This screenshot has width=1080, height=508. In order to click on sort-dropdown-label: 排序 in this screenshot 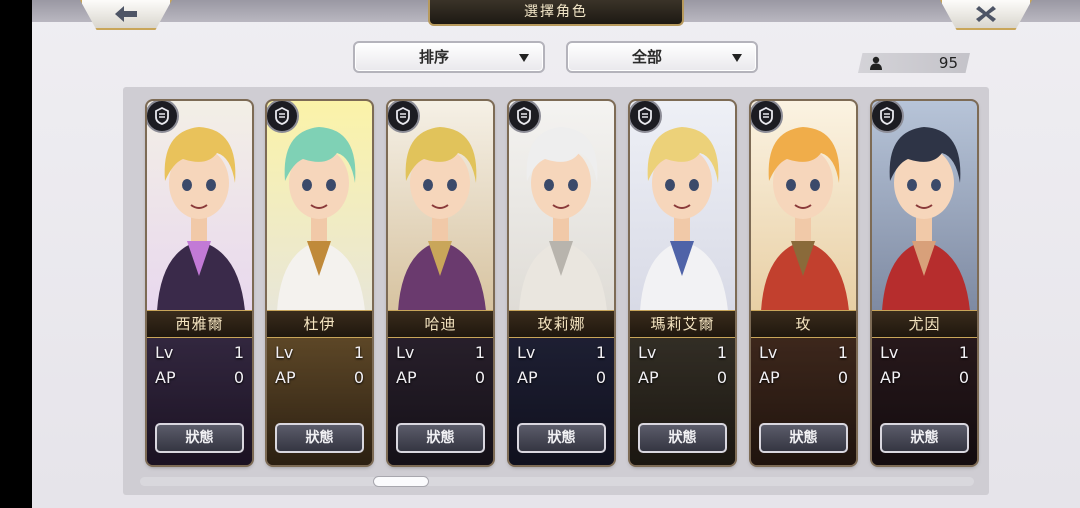, I will do `click(433, 57)`.